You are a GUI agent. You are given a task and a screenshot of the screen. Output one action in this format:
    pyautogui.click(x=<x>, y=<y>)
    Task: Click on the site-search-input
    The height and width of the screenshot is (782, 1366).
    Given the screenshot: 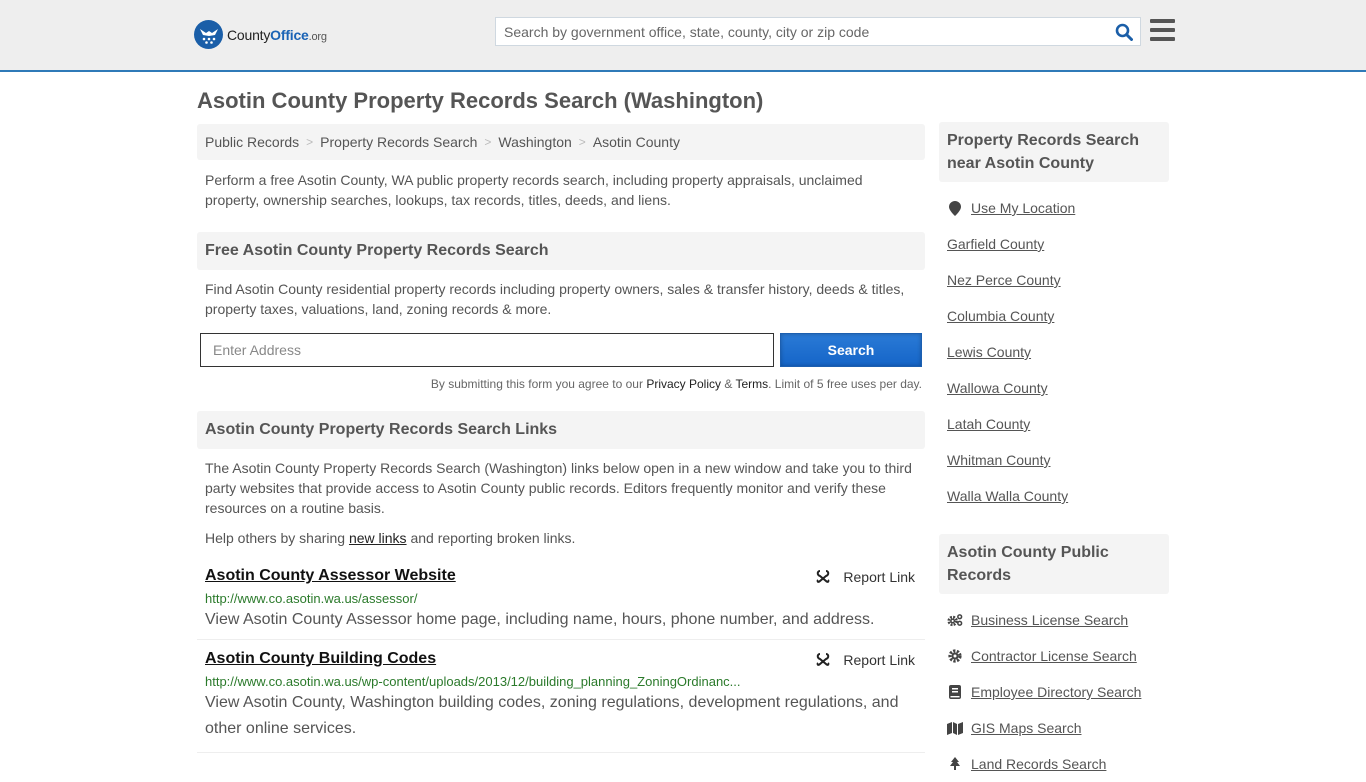 What is the action you would take?
    pyautogui.click(x=802, y=31)
    